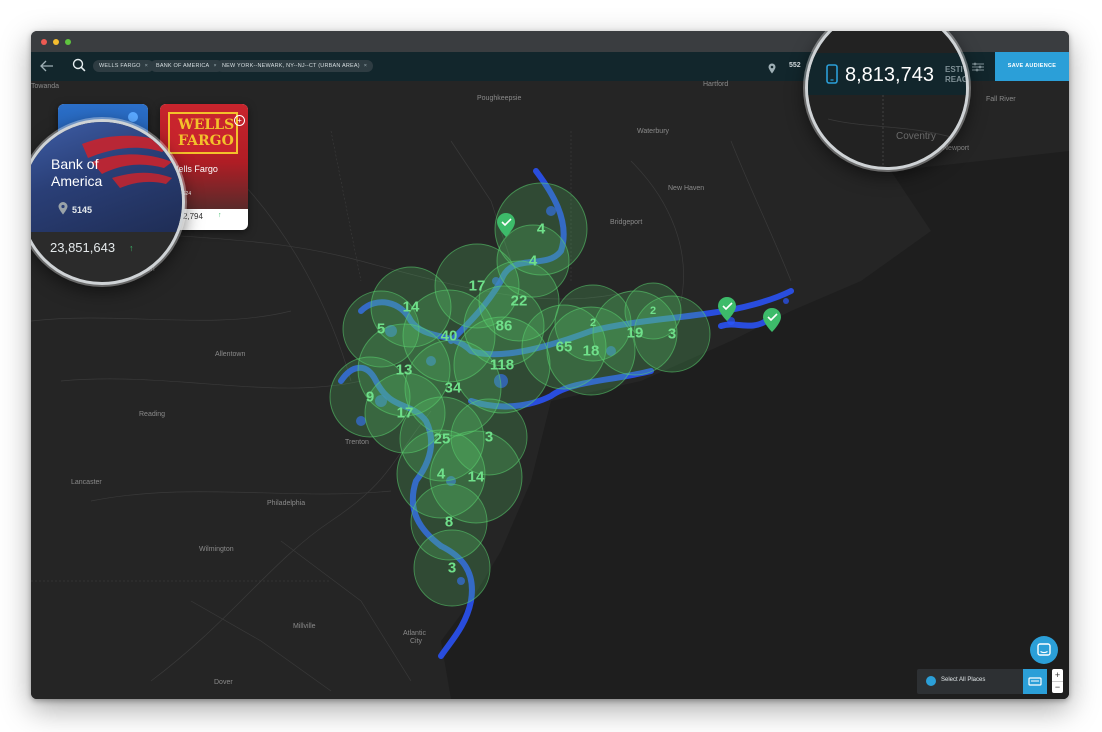 The height and width of the screenshot is (732, 1102). What do you see at coordinates (893, 131) in the screenshot?
I see `magnified-map-lines` at bounding box center [893, 131].